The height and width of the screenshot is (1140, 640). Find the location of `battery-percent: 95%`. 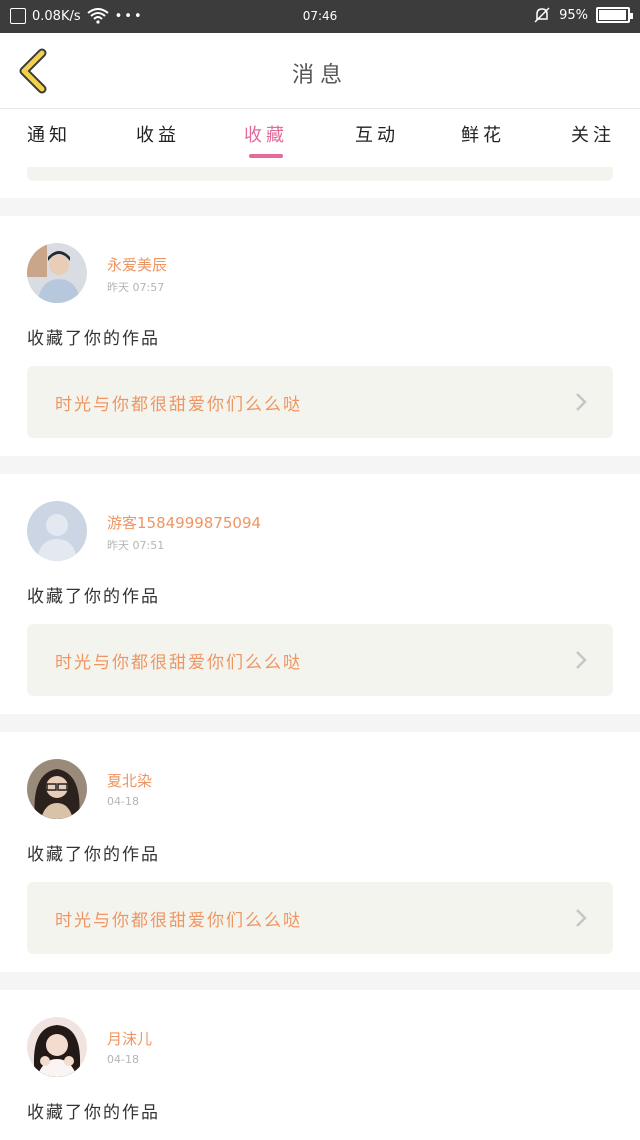

battery-percent: 95% is located at coordinates (573, 15).